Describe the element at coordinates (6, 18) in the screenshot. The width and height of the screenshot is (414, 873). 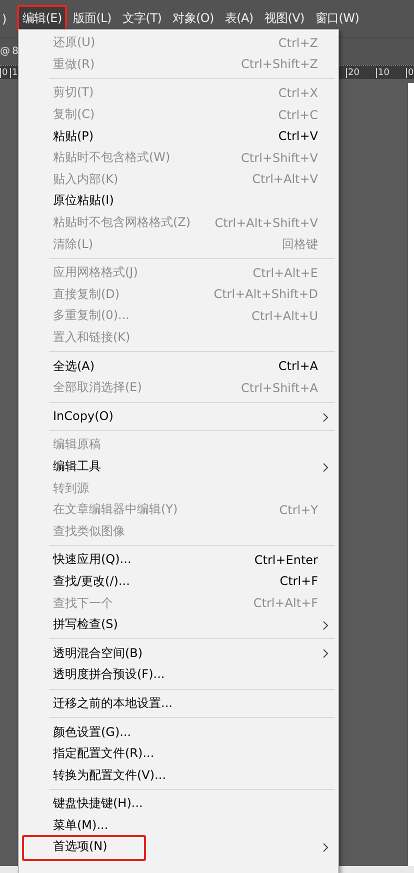
I see `menu-bar-item: )` at that location.